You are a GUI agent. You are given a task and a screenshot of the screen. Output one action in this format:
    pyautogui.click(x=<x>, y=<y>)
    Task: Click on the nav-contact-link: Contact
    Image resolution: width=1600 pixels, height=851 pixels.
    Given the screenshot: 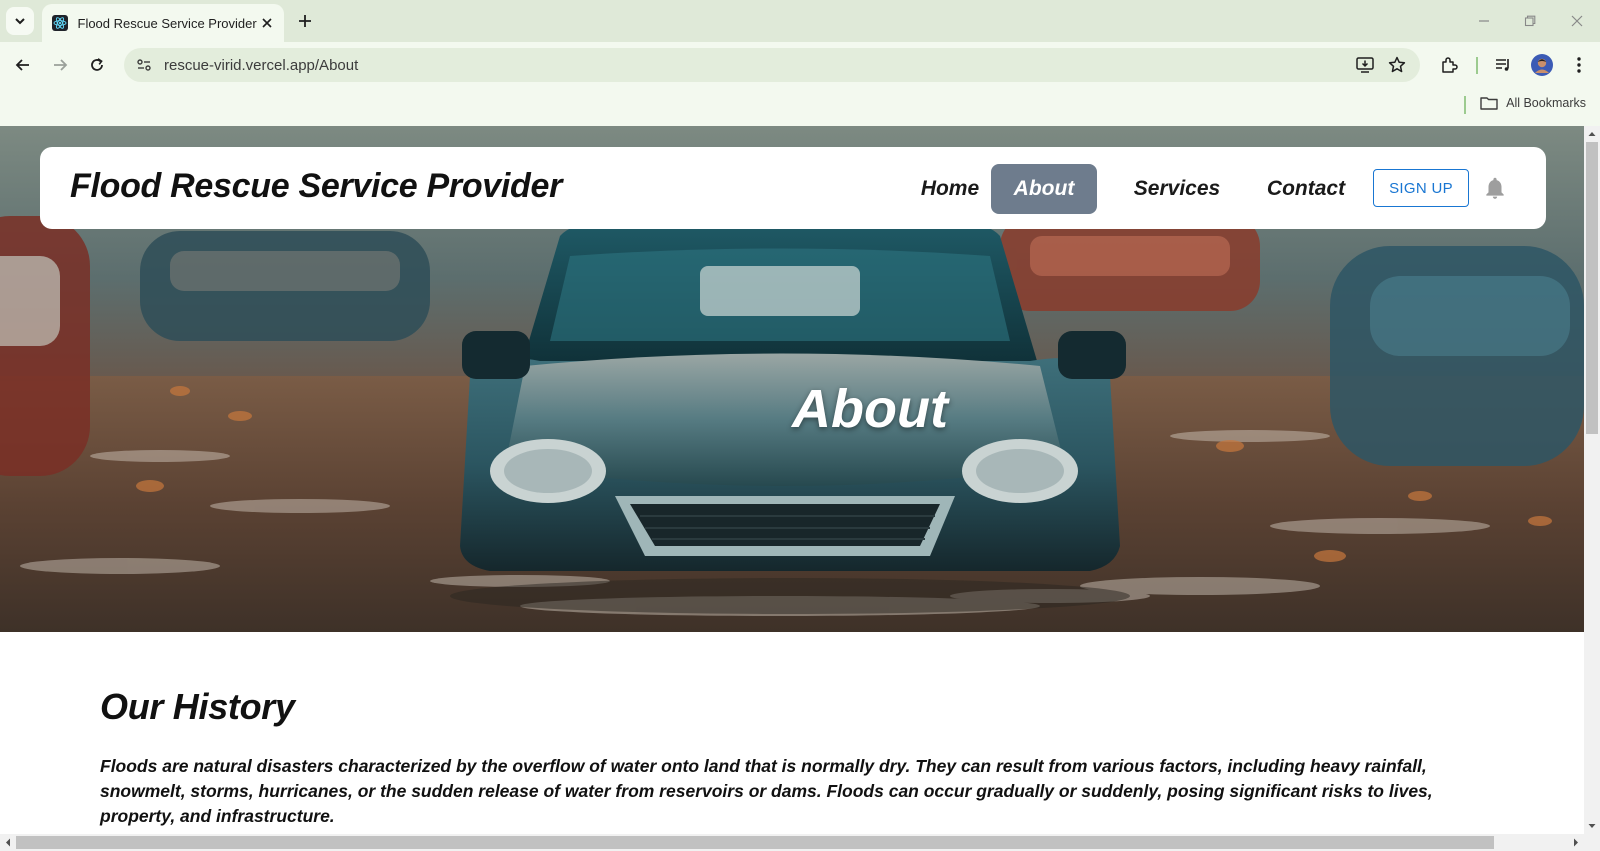 What is the action you would take?
    pyautogui.click(x=1306, y=189)
    